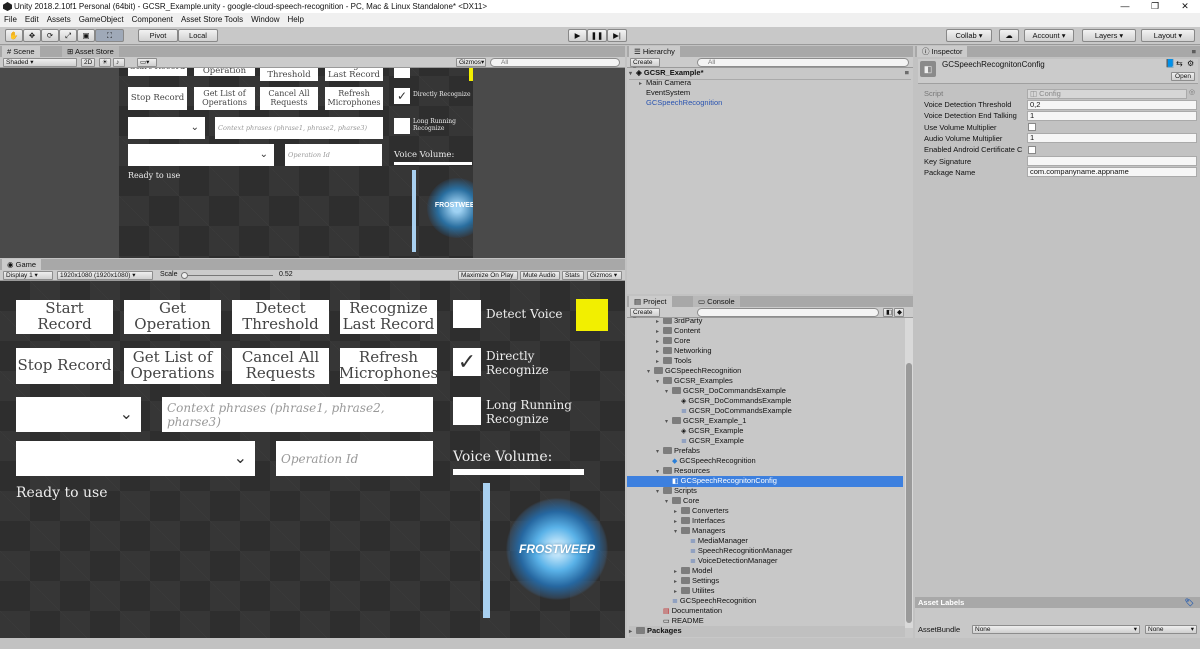  I want to click on menu-window: Window, so click(265, 19).